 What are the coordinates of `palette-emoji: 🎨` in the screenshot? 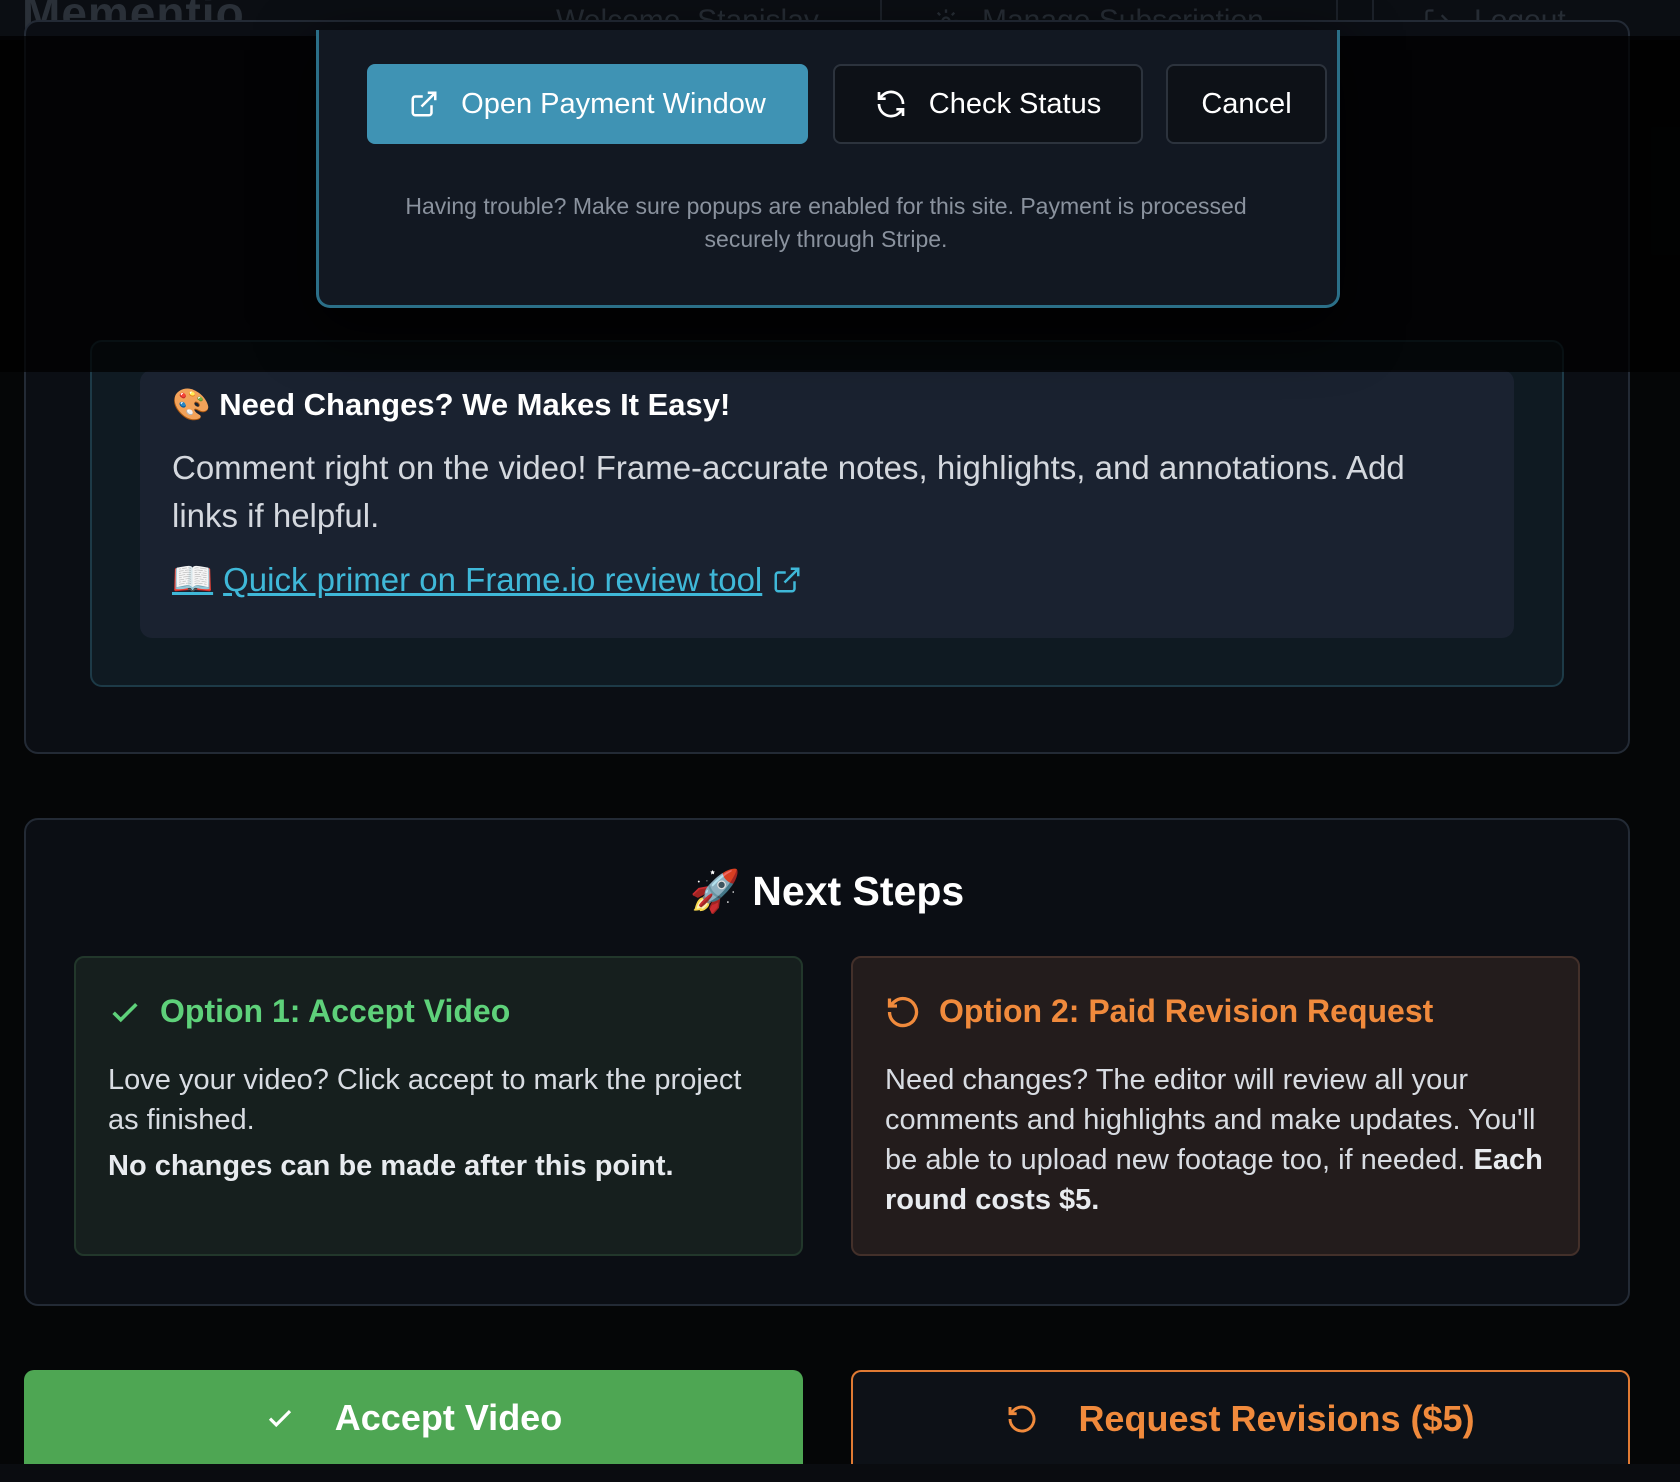 It's located at (191, 404).